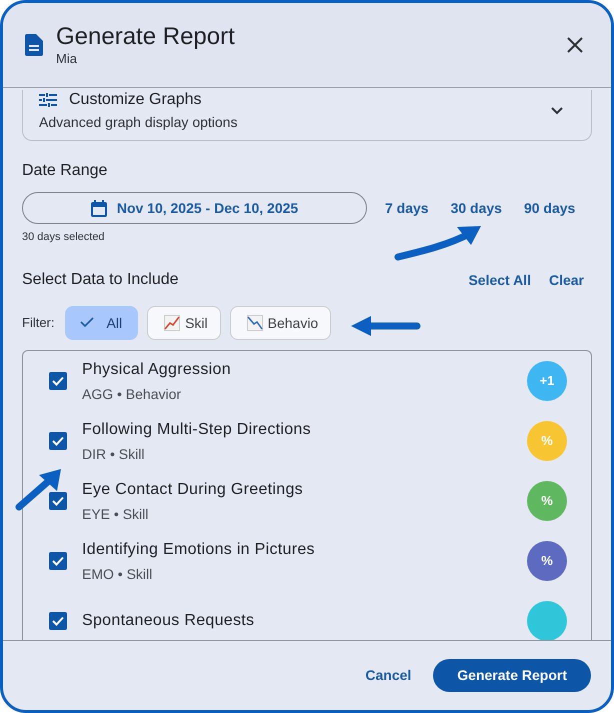 Image resolution: width=614 pixels, height=713 pixels. I want to click on generate-report-button: Generate Report, so click(512, 675).